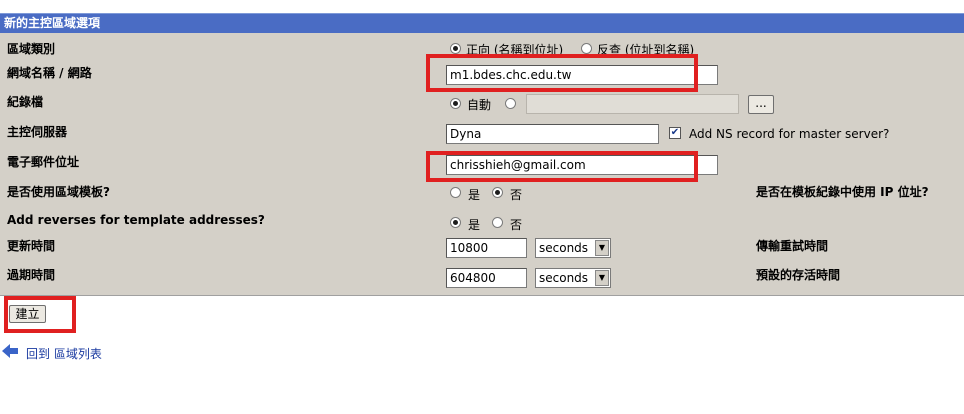 This screenshot has height=414, width=964. I want to click on email-label: 電子郵件位址, so click(43, 162).